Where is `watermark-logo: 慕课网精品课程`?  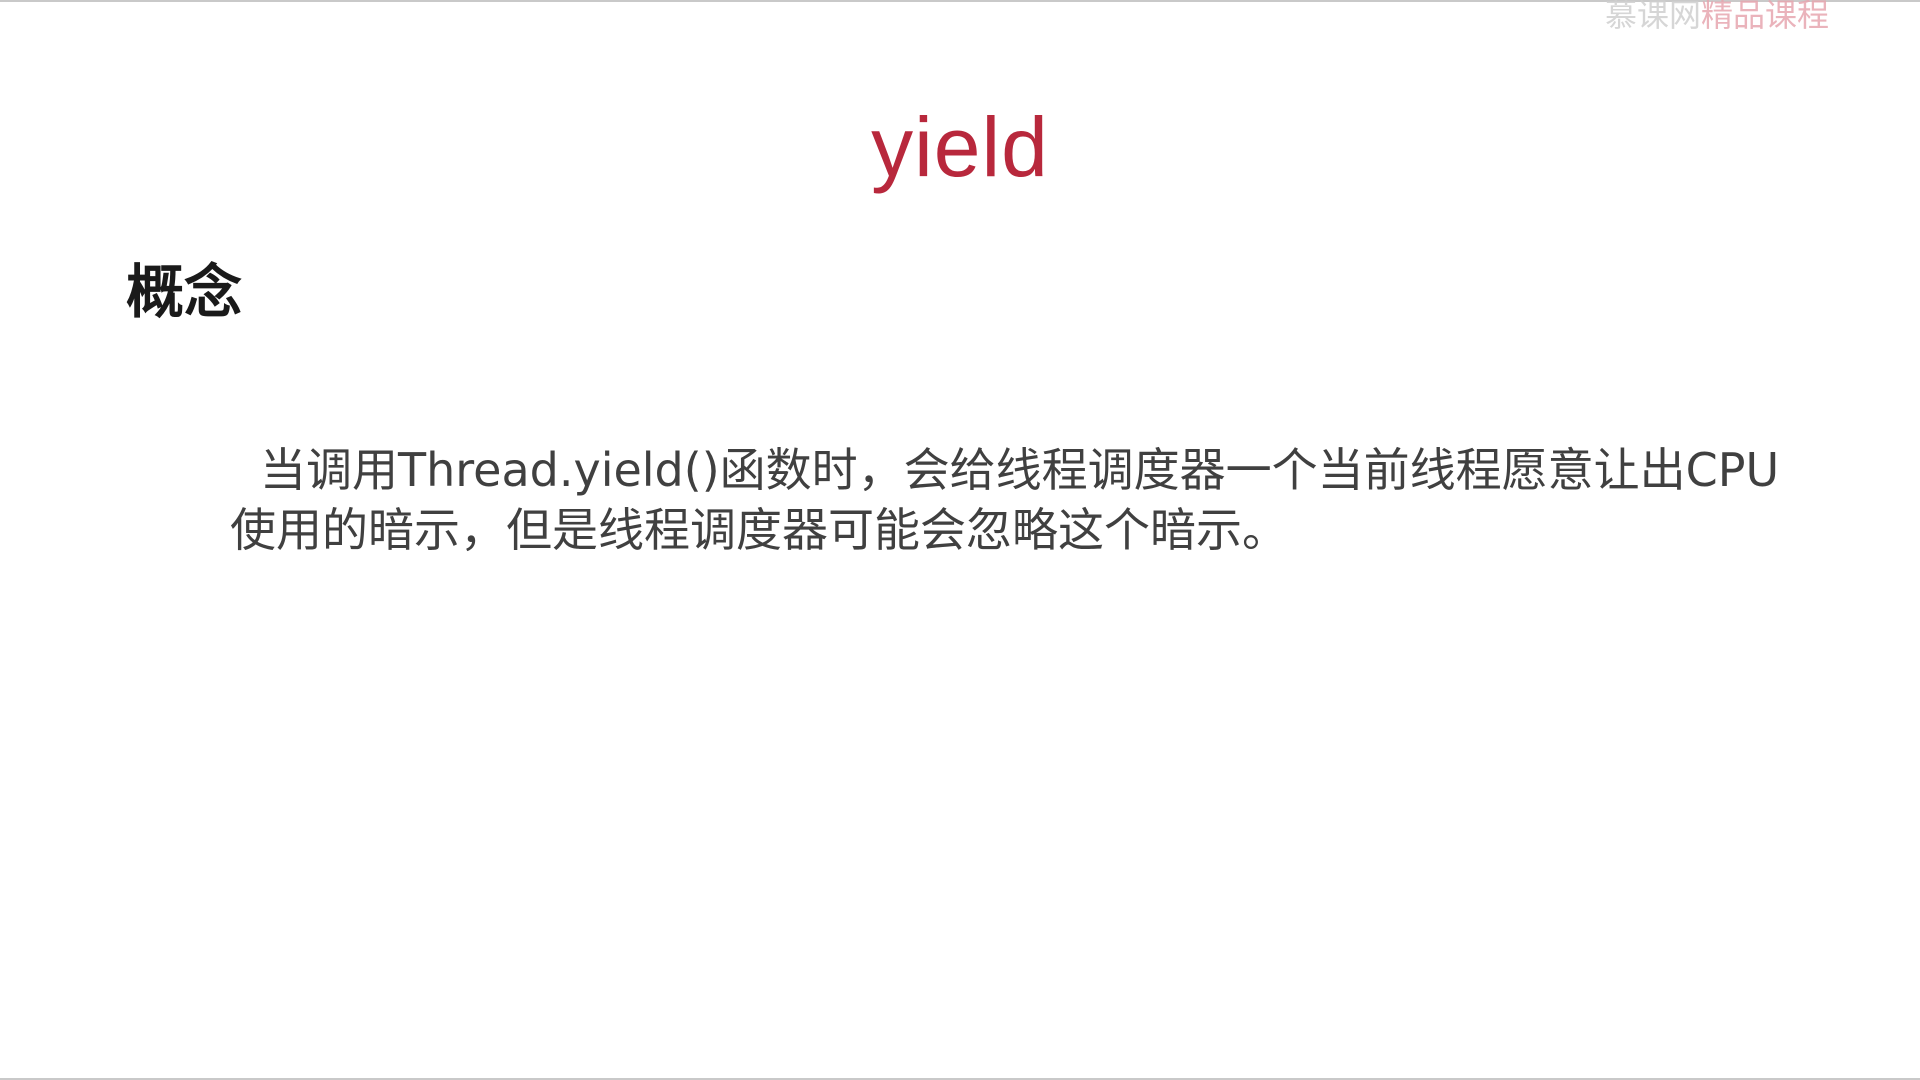 watermark-logo: 慕课网精品课程 is located at coordinates (1717, 15).